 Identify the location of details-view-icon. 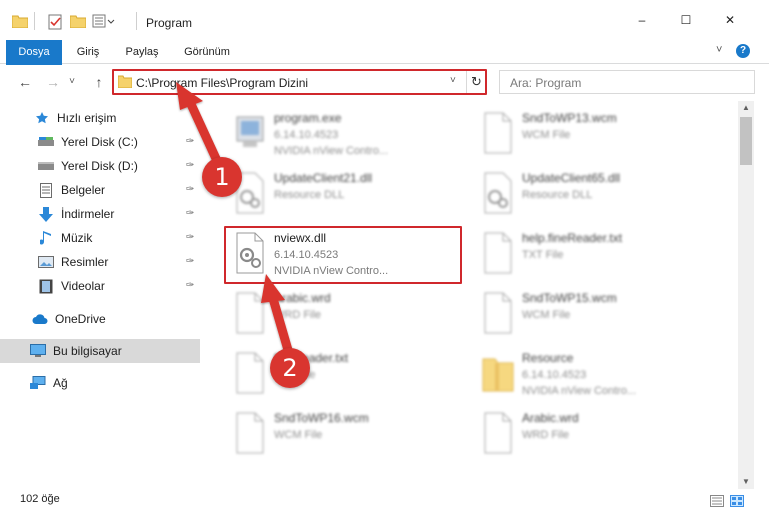
(717, 501).